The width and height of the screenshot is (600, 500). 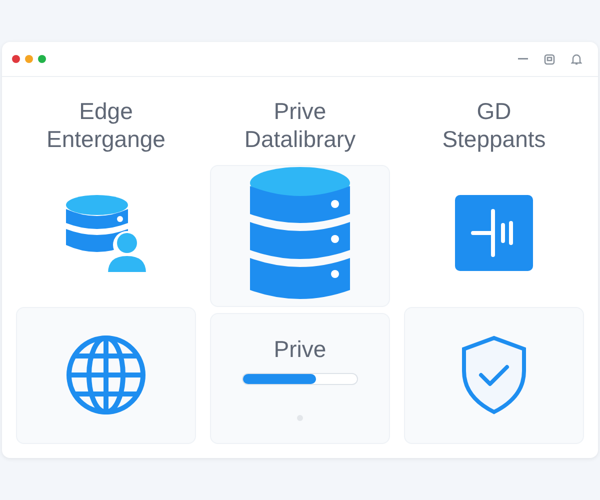 I want to click on section-title: GD Steppants, so click(x=494, y=125).